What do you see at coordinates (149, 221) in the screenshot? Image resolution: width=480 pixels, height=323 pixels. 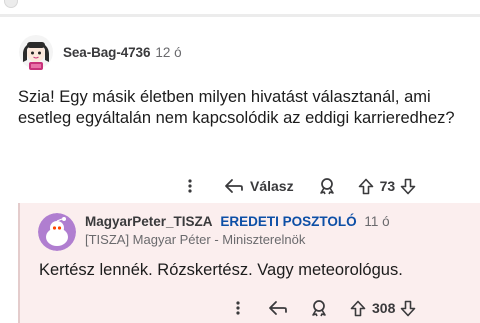 I see `reply-author: MagyarPeter_TISZA` at bounding box center [149, 221].